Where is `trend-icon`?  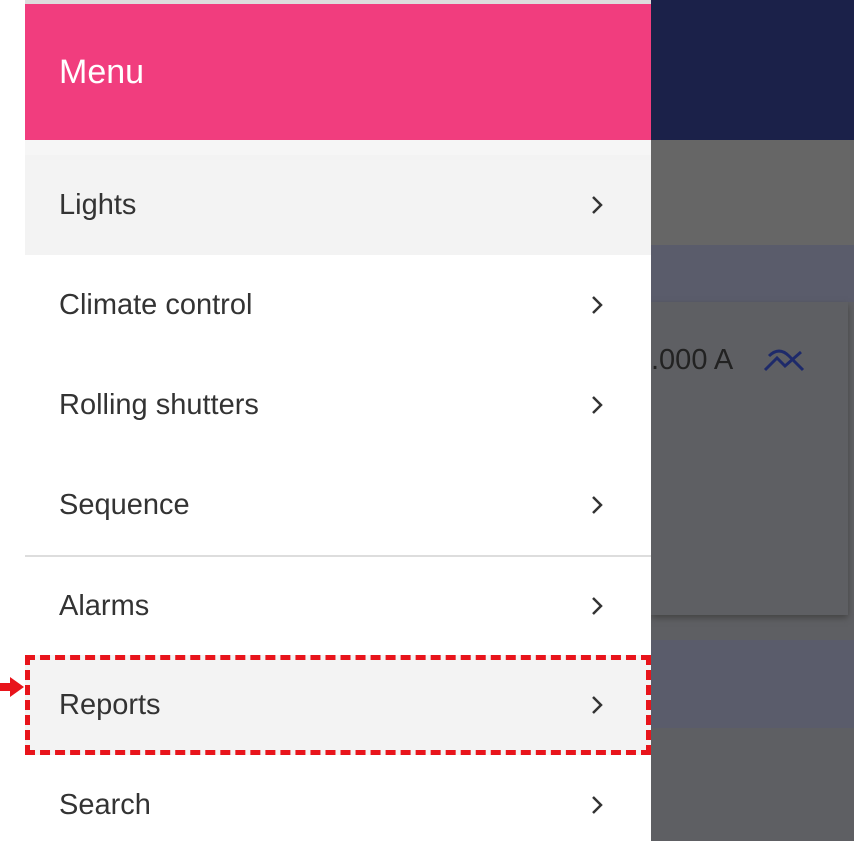
trend-icon is located at coordinates (784, 361).